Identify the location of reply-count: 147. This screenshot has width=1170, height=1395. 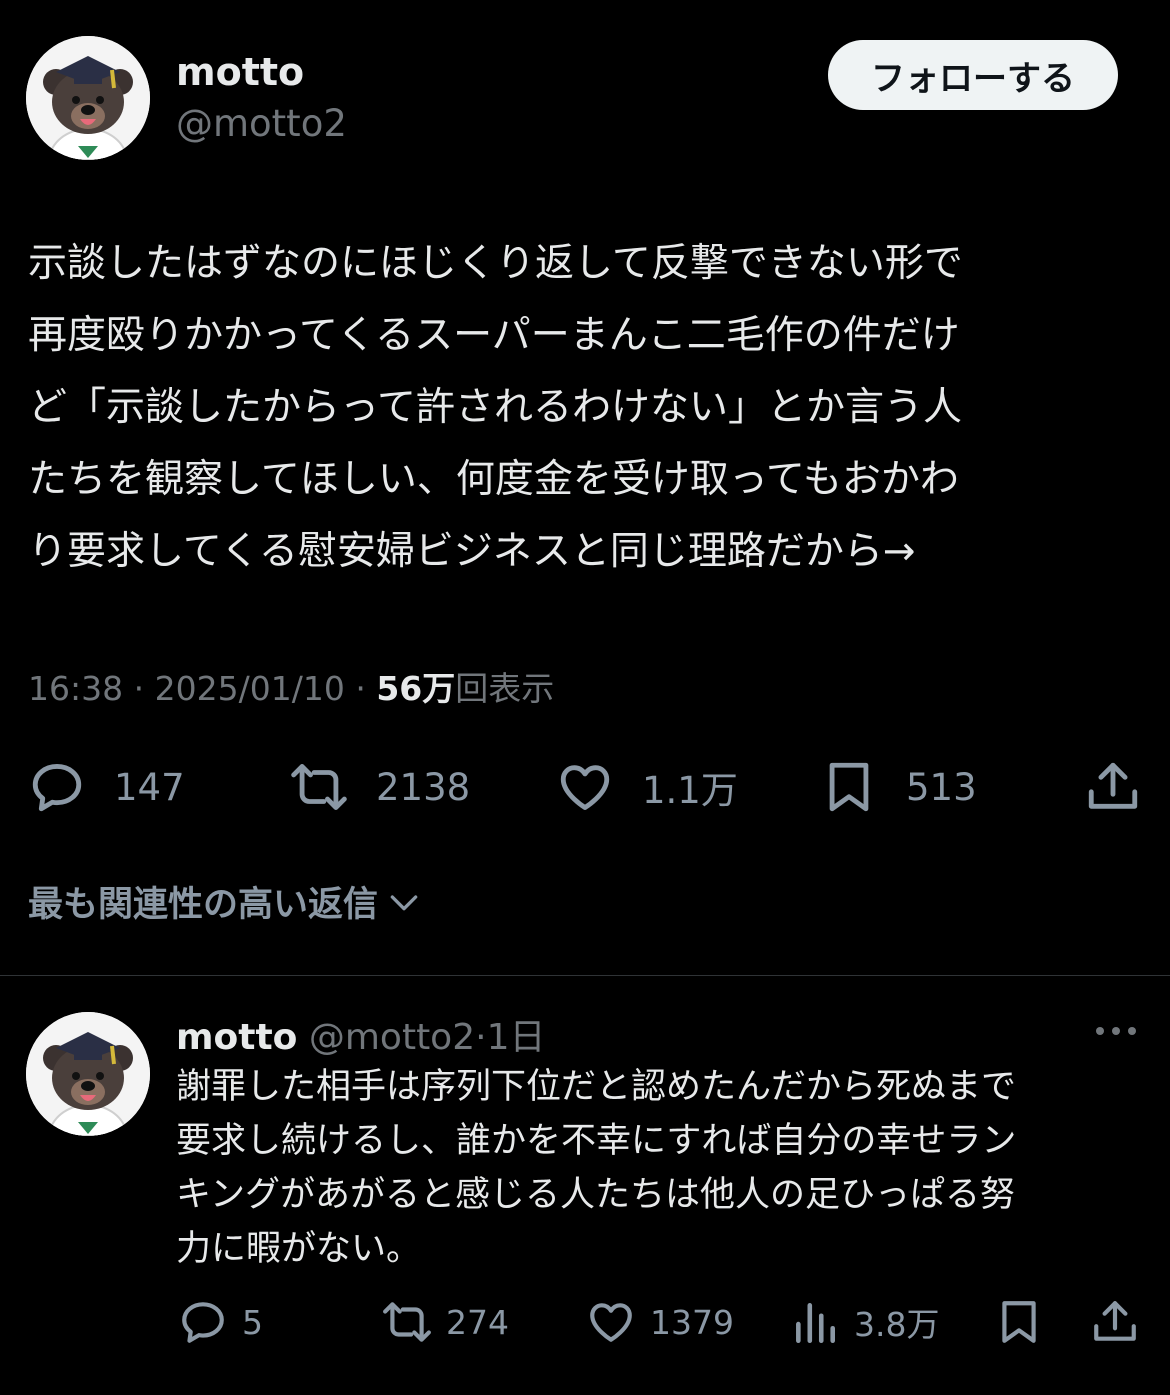
(149, 787).